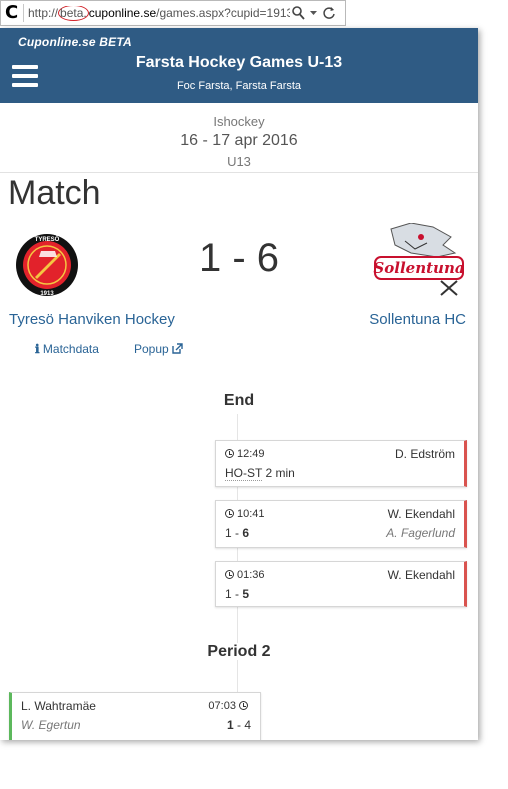 The width and height of the screenshot is (508, 789). Describe the element at coordinates (177, 349) in the screenshot. I see `external-link-icon` at that location.